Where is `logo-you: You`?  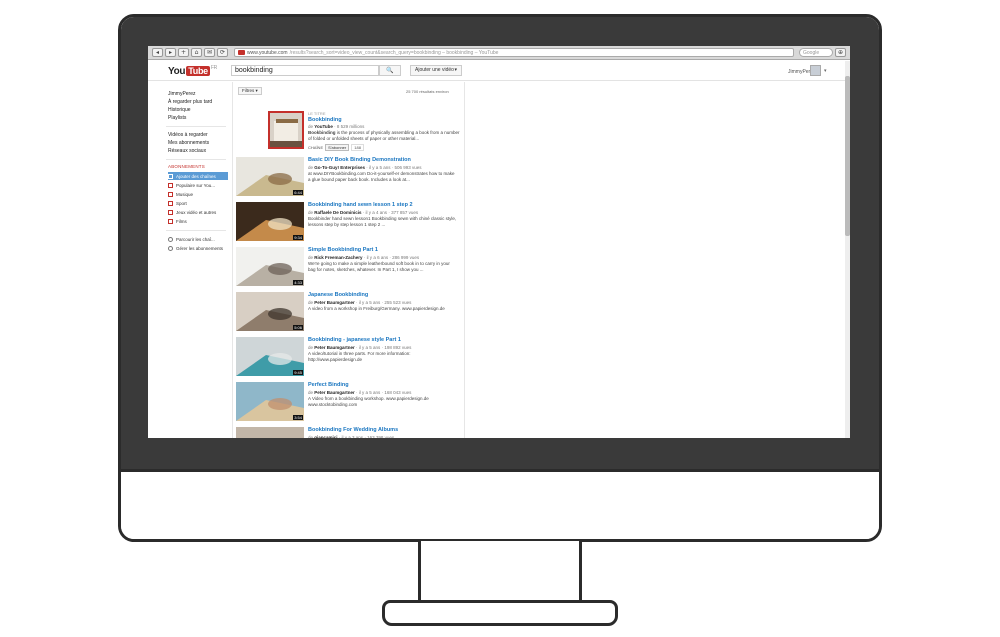 logo-you: You is located at coordinates (177, 71).